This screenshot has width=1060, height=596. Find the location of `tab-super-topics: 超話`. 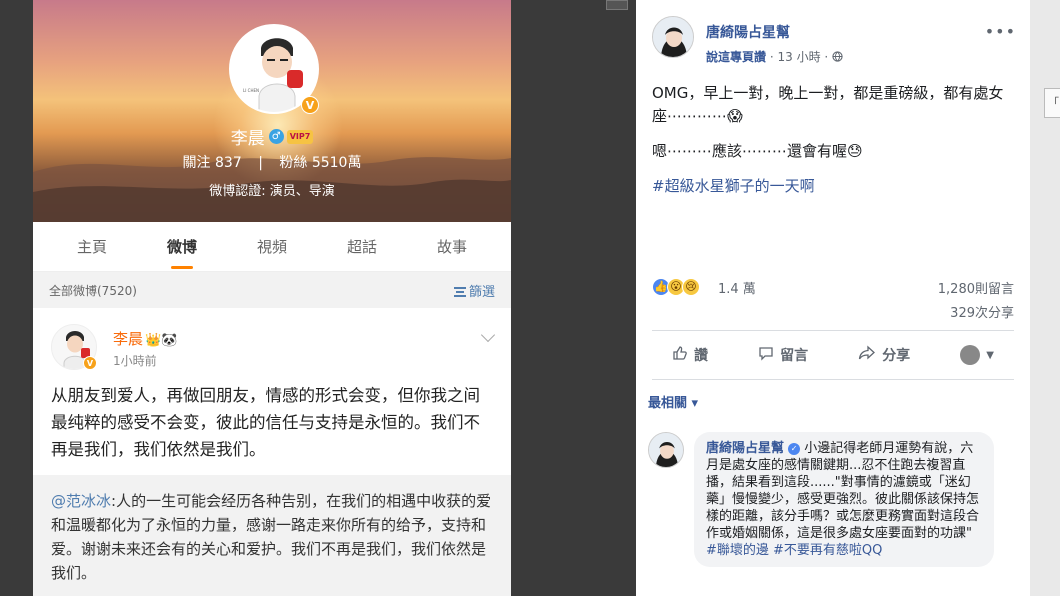

tab-super-topics: 超話 is located at coordinates (362, 246).